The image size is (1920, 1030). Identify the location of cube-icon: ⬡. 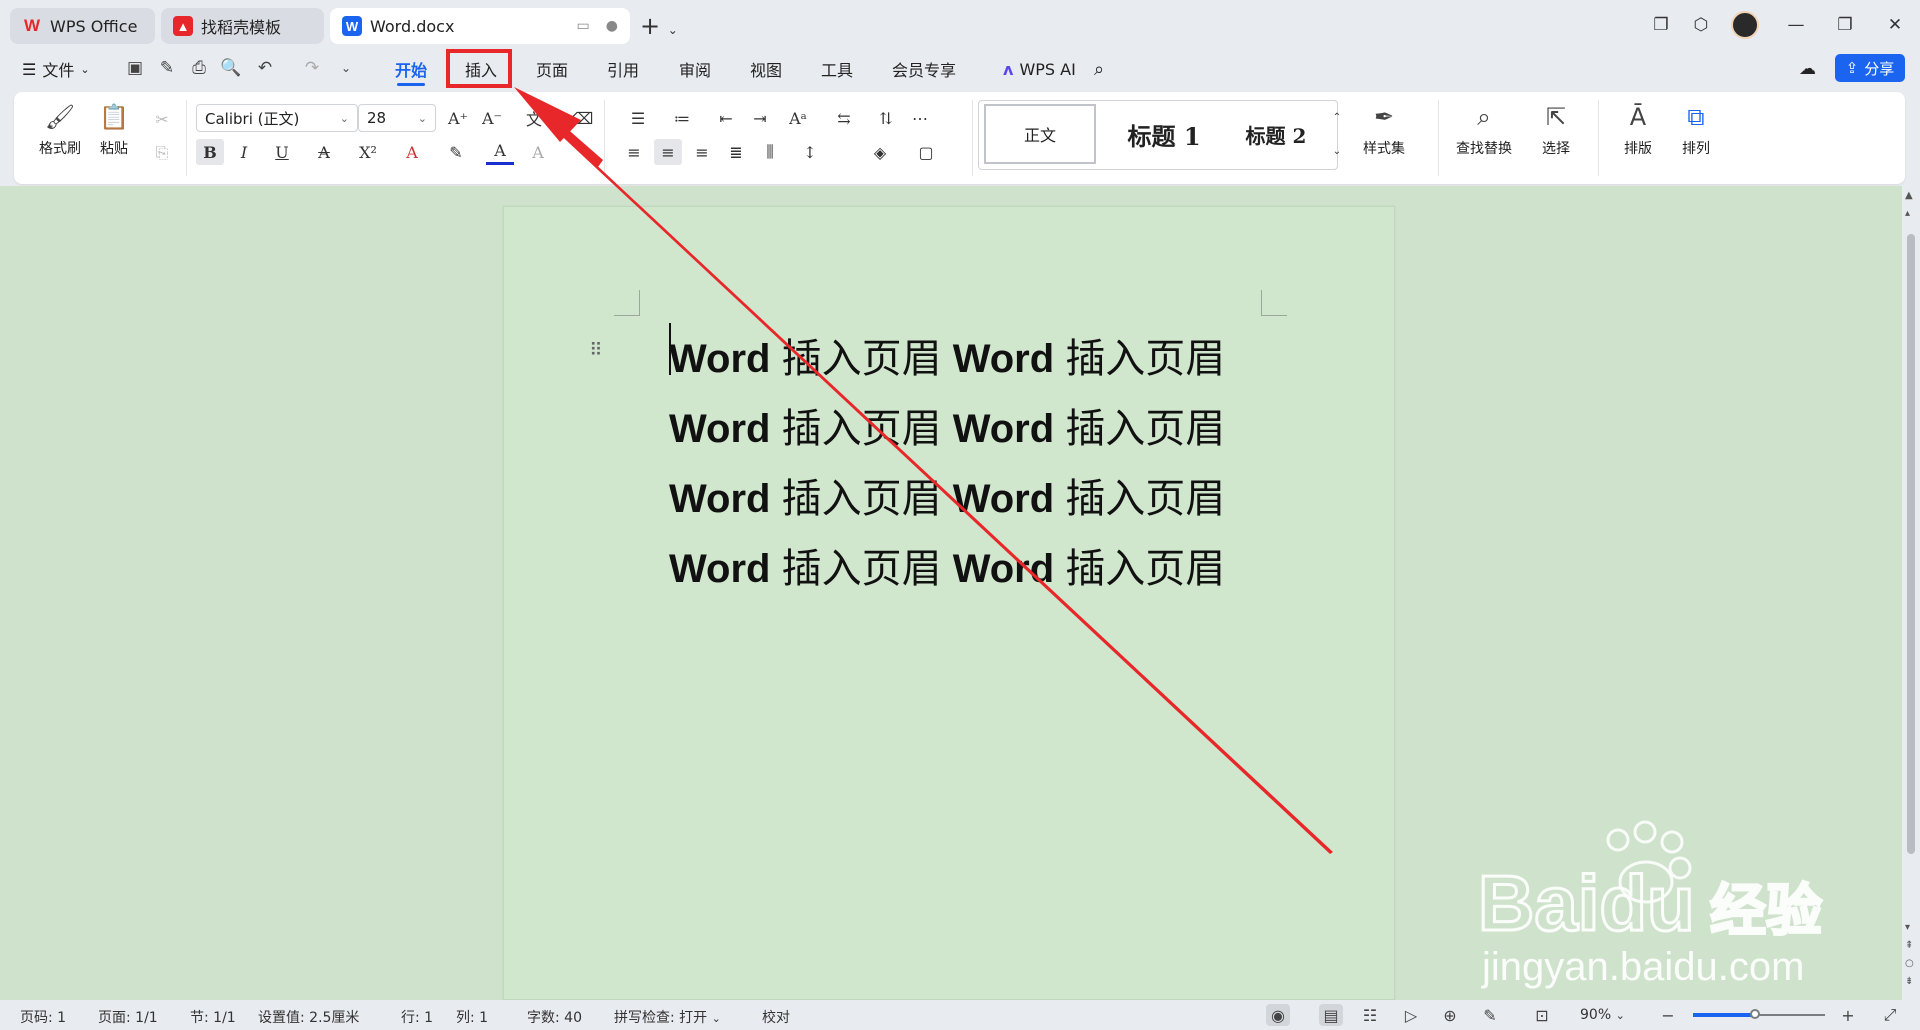
(1701, 25).